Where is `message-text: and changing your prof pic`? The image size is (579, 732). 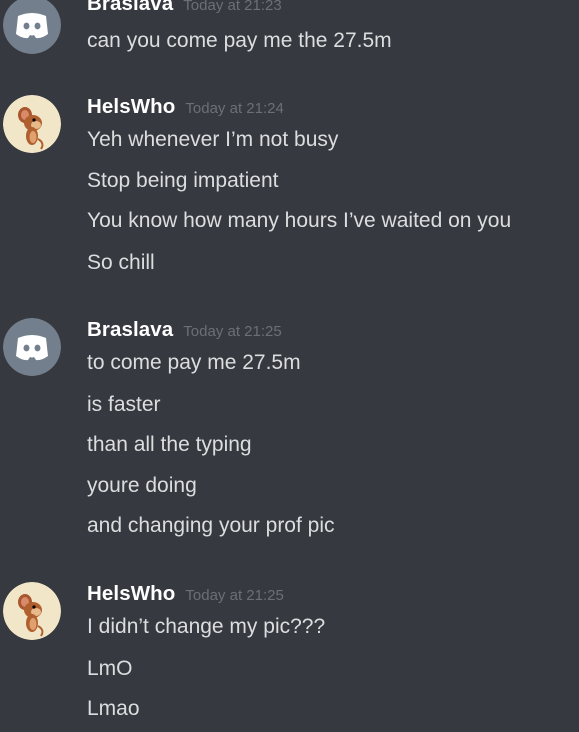 message-text: and changing your prof pic is located at coordinates (211, 525).